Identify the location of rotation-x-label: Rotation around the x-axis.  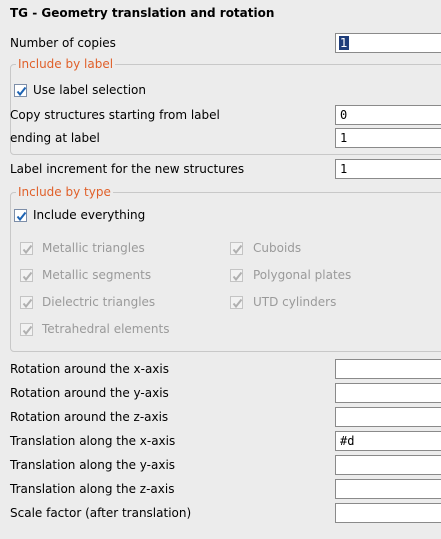
(89, 369).